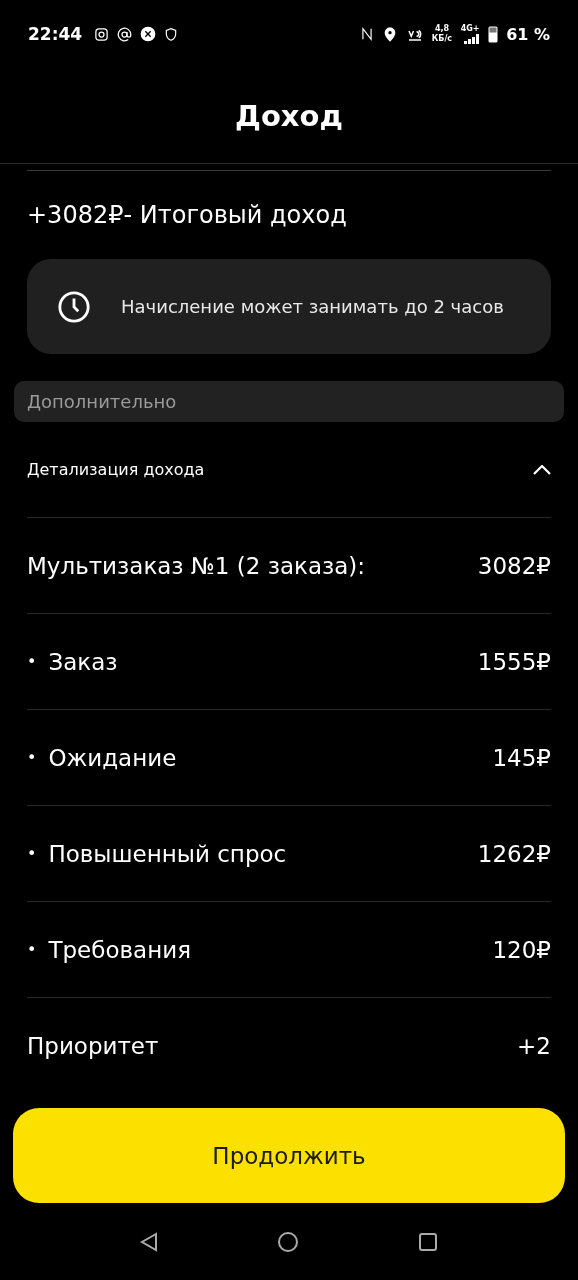  Describe the element at coordinates (442, 39) in the screenshot. I see `speed-unit: КБ/с` at that location.